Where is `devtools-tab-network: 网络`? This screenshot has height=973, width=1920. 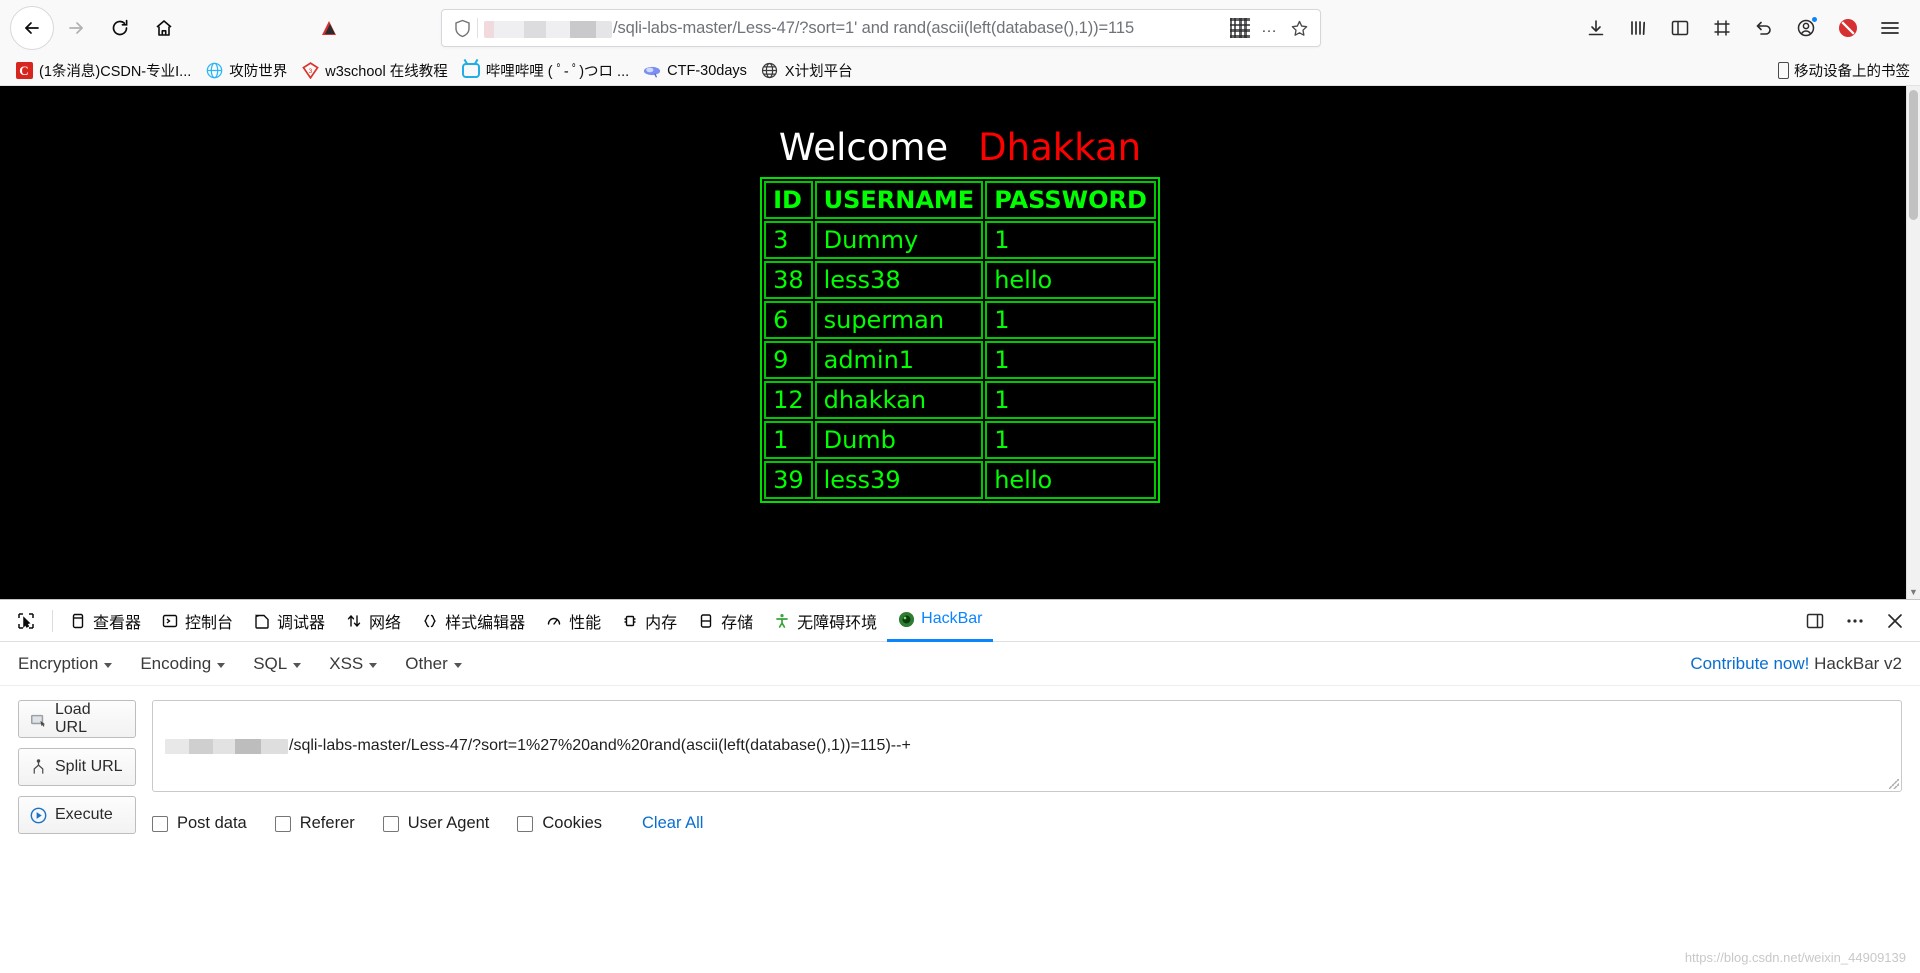
devtools-tab-network: 网络 is located at coordinates (373, 621).